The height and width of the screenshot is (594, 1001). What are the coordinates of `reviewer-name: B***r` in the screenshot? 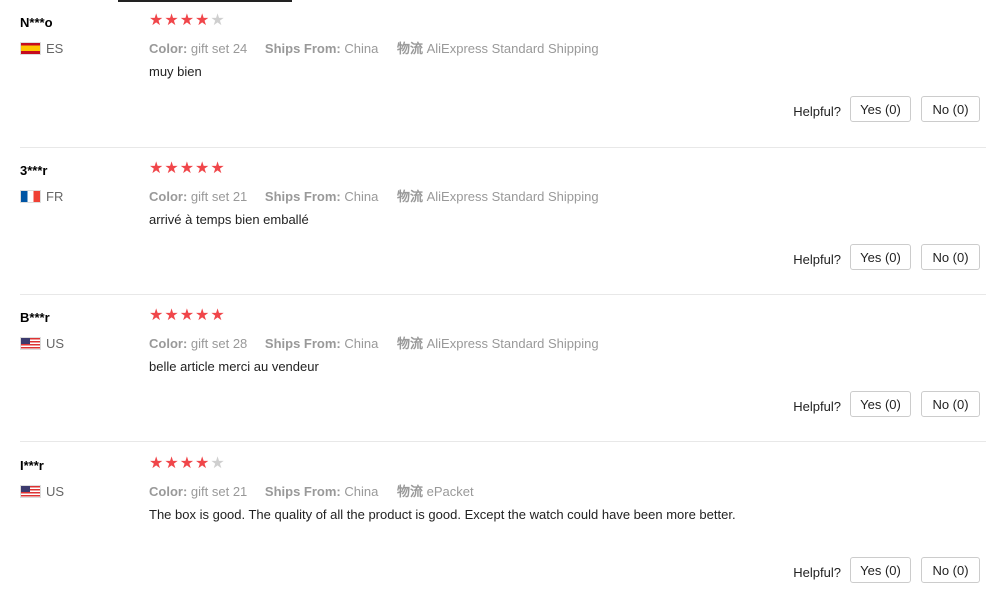 It's located at (35, 317).